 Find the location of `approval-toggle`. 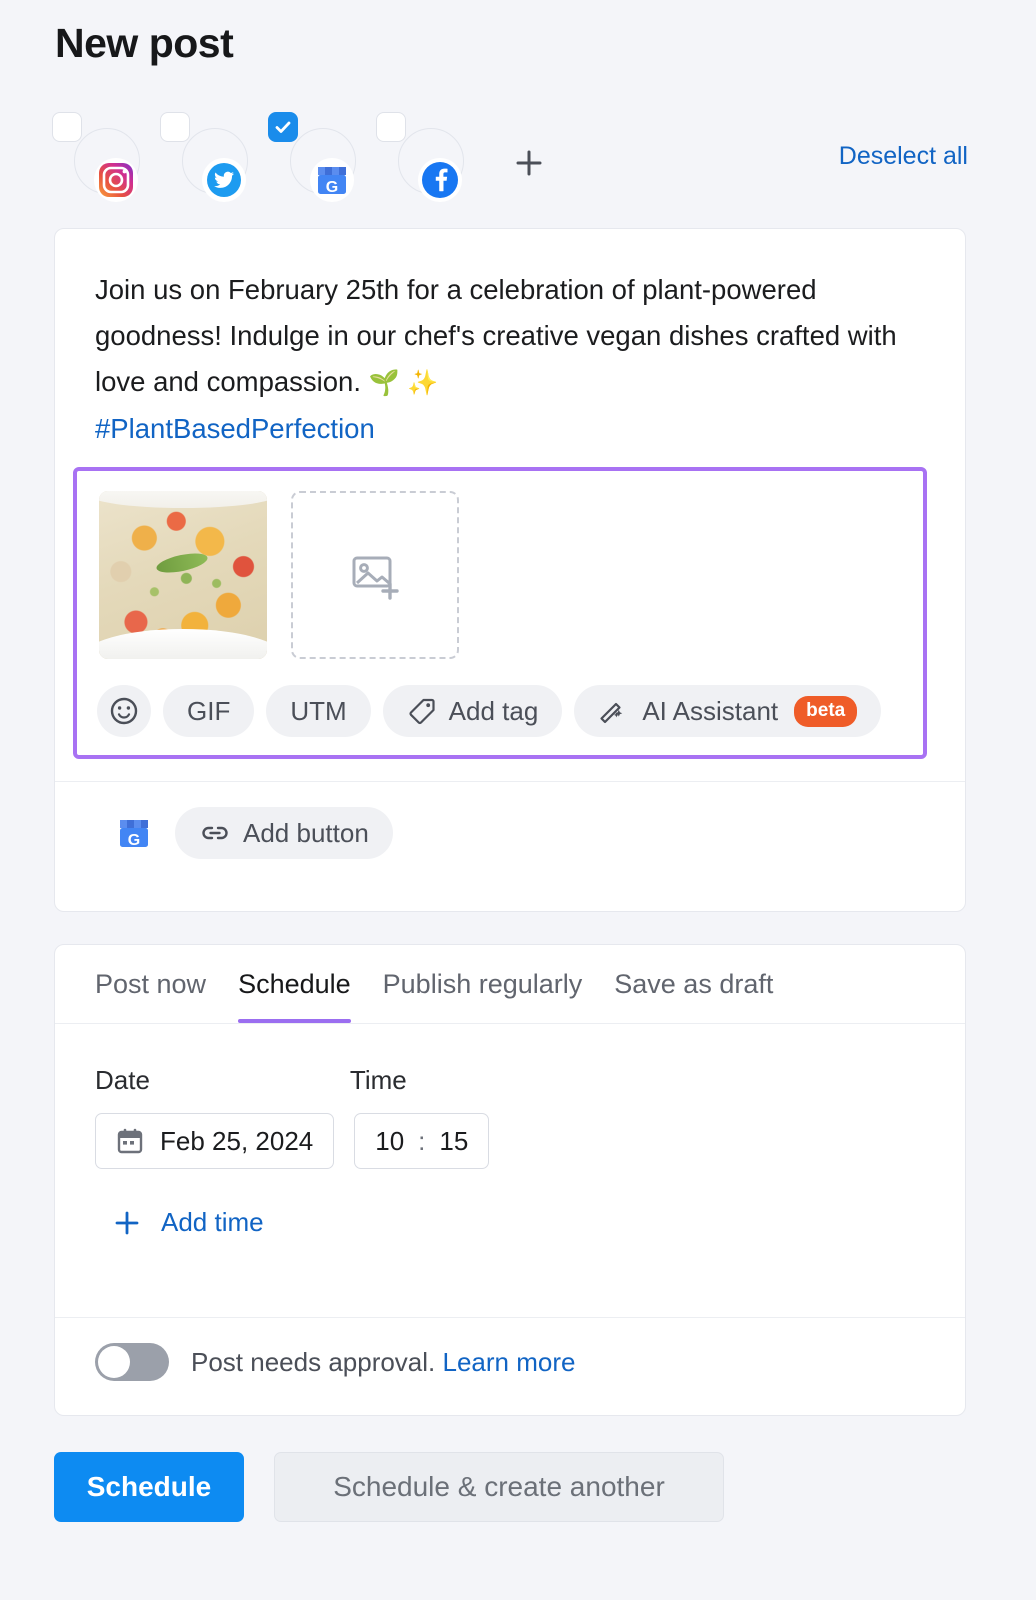

approval-toggle is located at coordinates (132, 1362).